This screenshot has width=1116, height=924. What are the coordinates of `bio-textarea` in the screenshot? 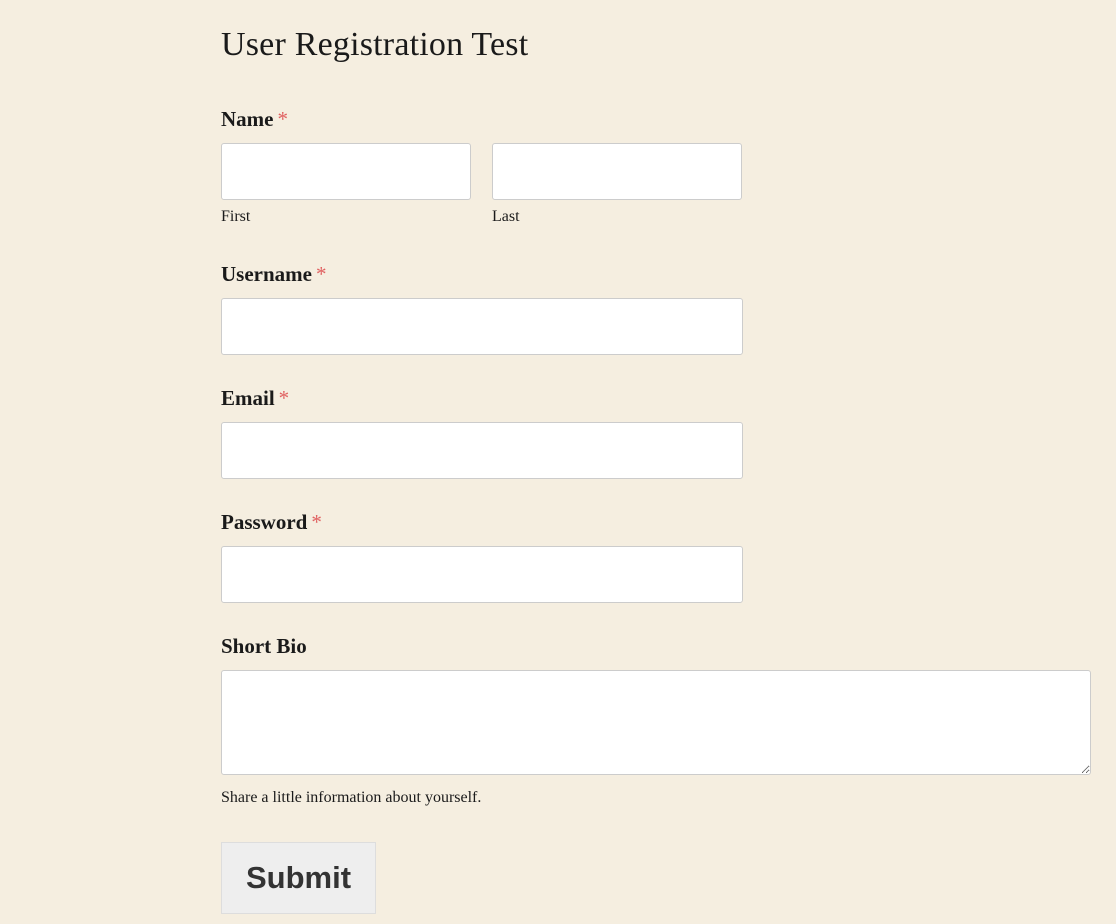 It's located at (656, 722).